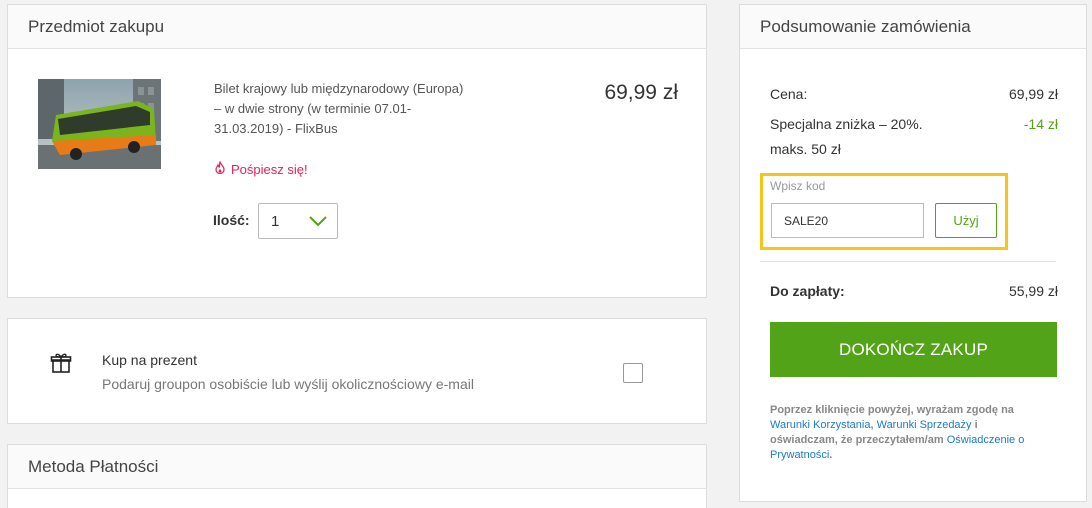  I want to click on hurry-notice: Pośpiesz się!, so click(261, 168).